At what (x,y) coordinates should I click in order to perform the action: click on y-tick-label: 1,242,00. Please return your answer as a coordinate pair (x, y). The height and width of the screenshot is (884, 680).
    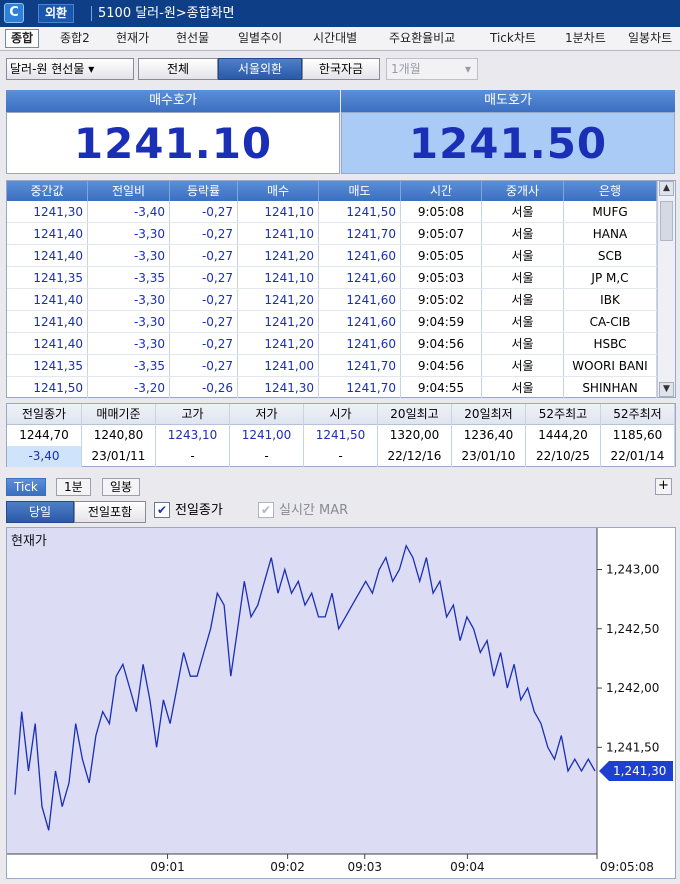
    Looking at the image, I should click on (632, 688).